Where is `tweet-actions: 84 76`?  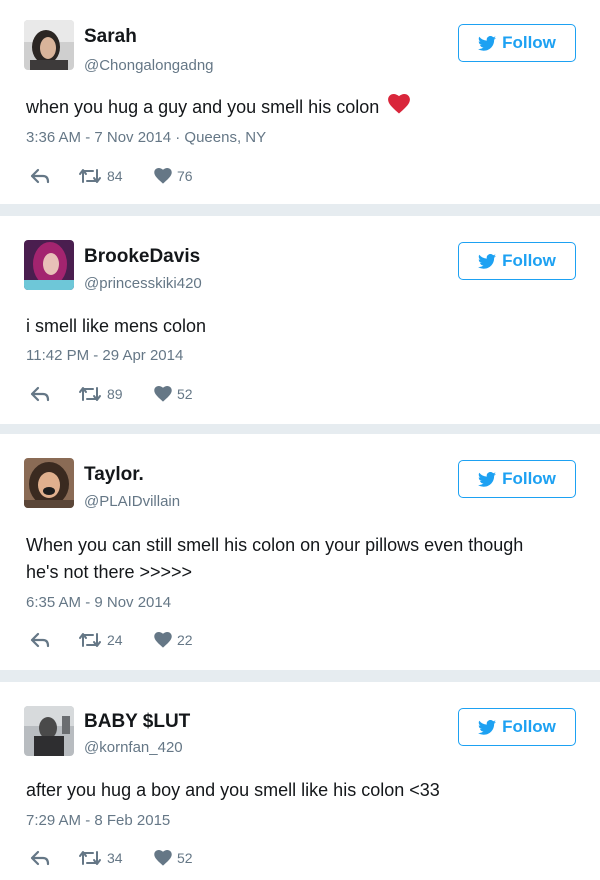
tweet-actions: 84 76 is located at coordinates (111, 176).